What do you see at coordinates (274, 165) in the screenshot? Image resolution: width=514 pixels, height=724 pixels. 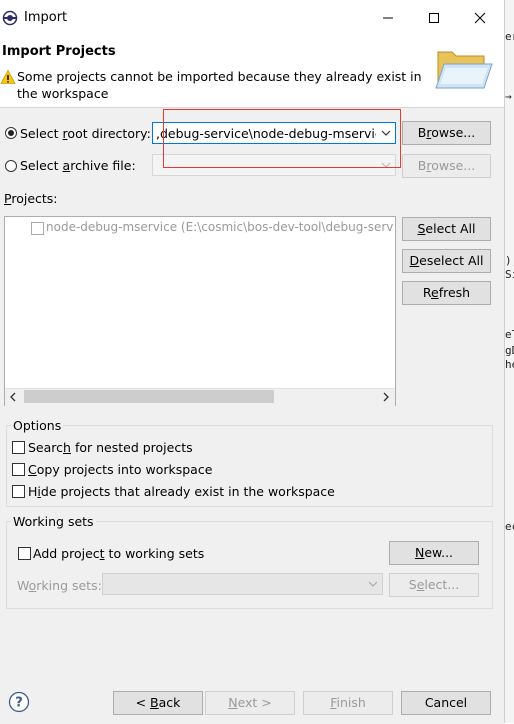 I see `archive-file-combo` at bounding box center [274, 165].